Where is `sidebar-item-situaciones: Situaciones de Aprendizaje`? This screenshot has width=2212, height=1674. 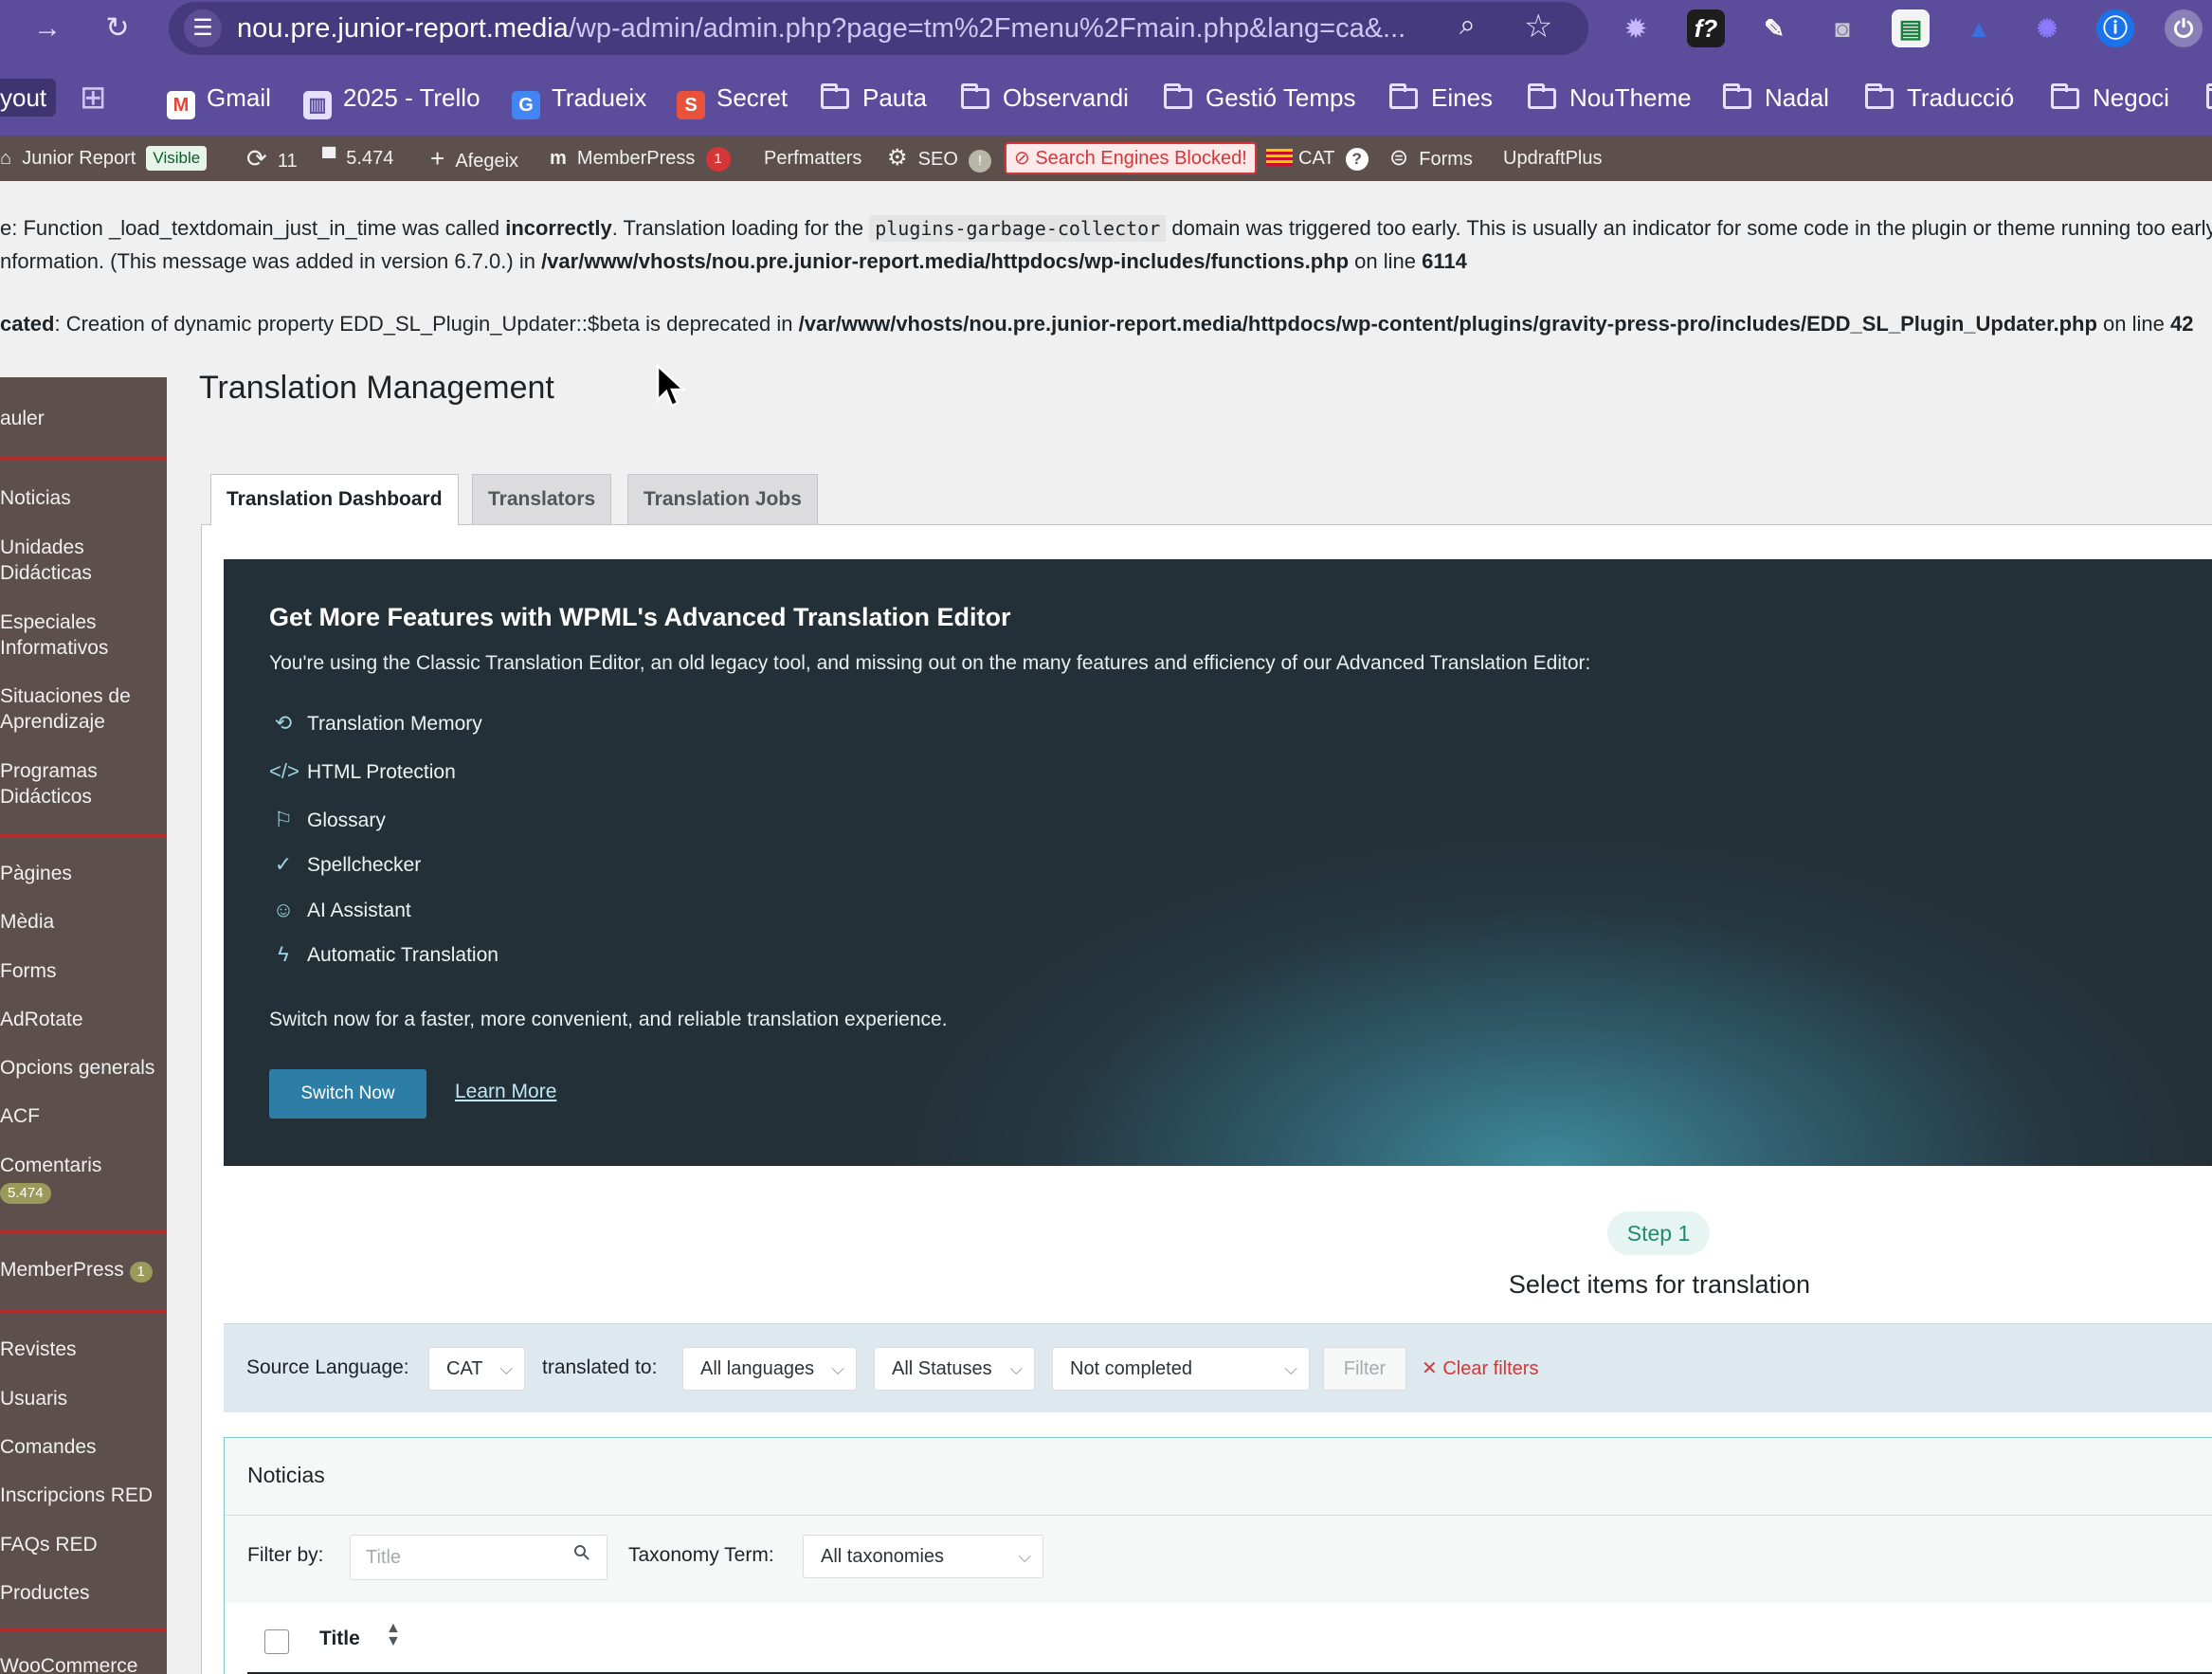
sidebar-item-situaciones: Situaciones de Aprendizaje is located at coordinates (84, 709).